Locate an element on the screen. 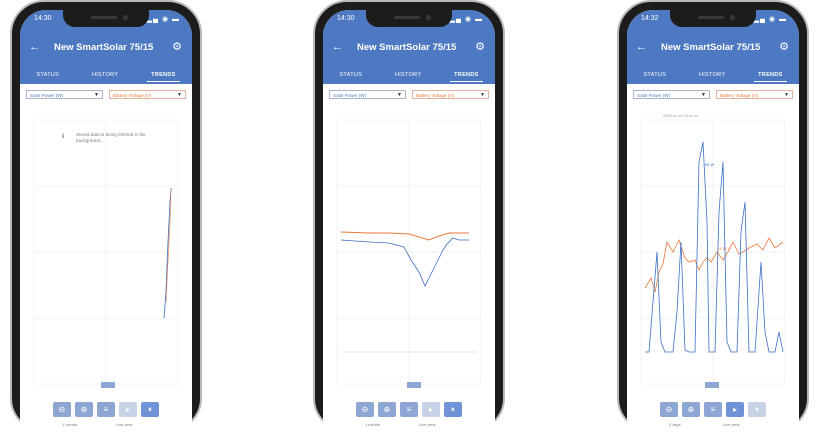  status-time: 14:32 is located at coordinates (650, 18).